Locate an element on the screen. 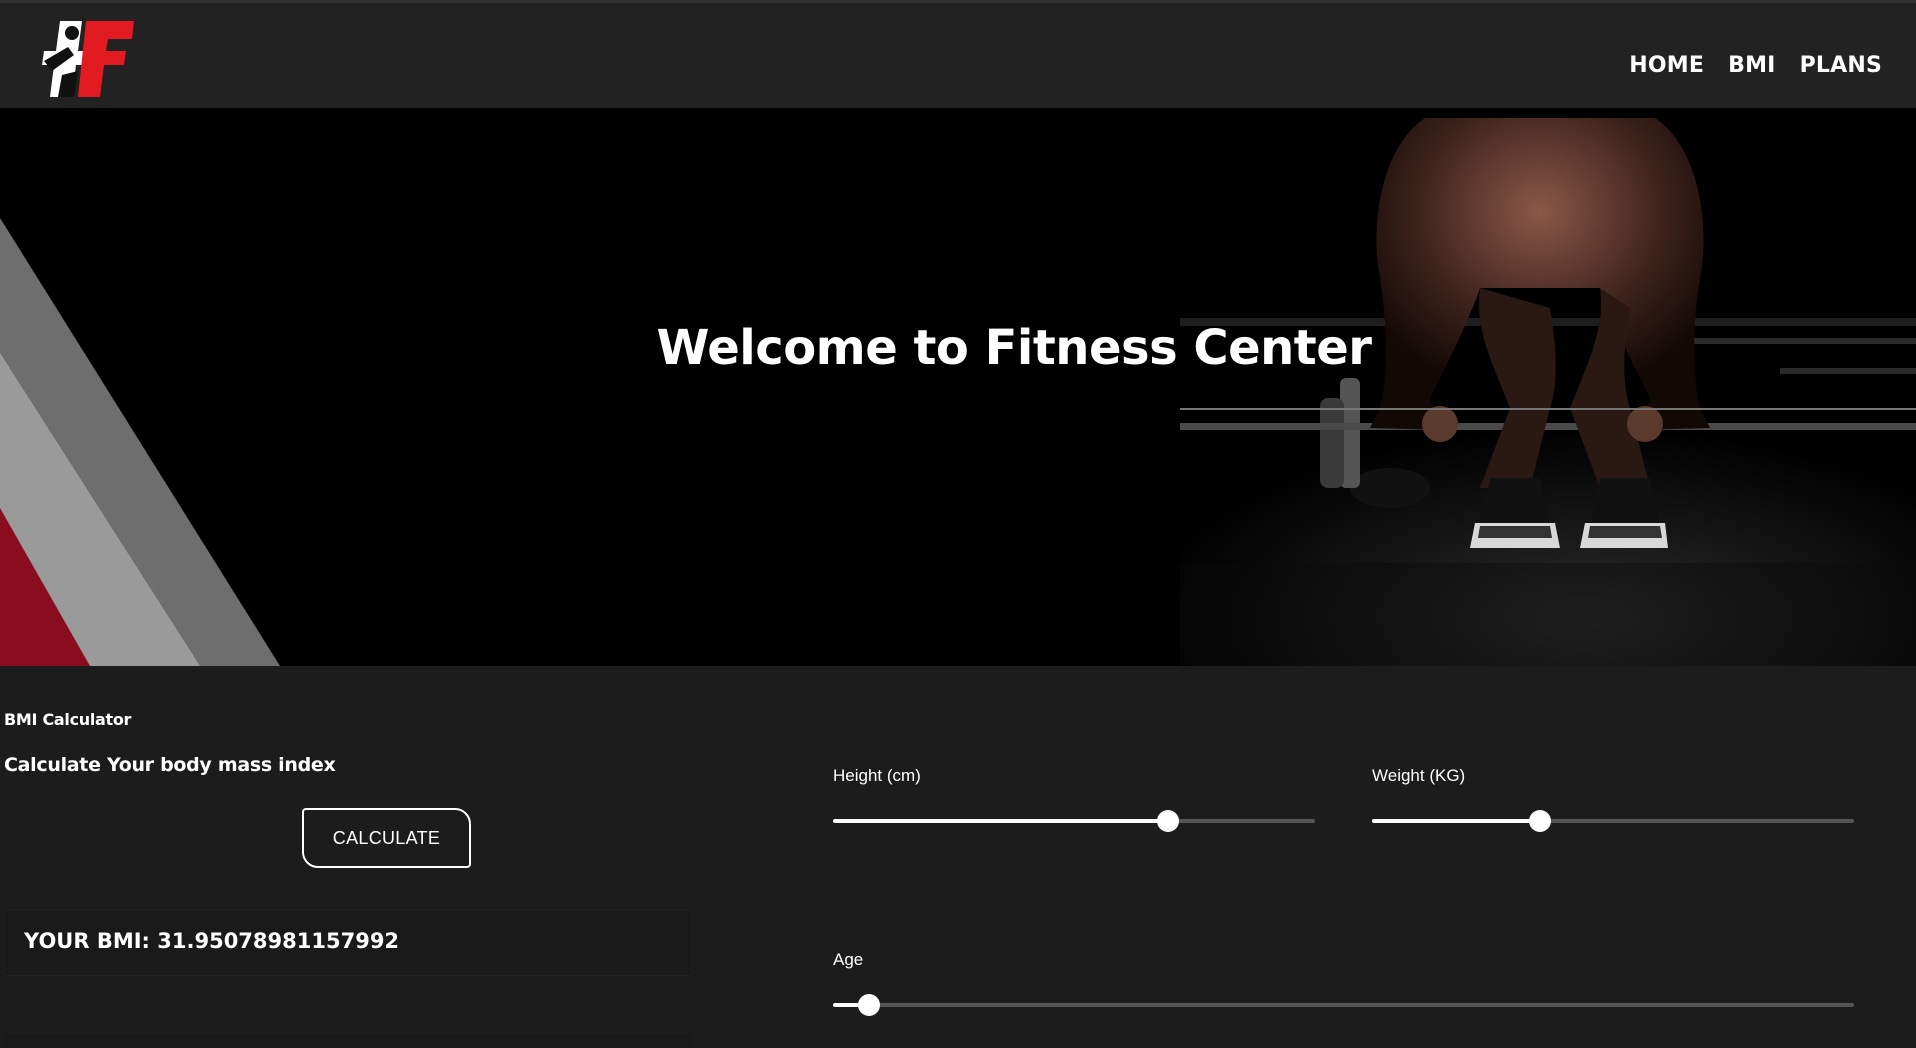 The image size is (1916, 1048). height-slider-fill is located at coordinates (1000, 821).